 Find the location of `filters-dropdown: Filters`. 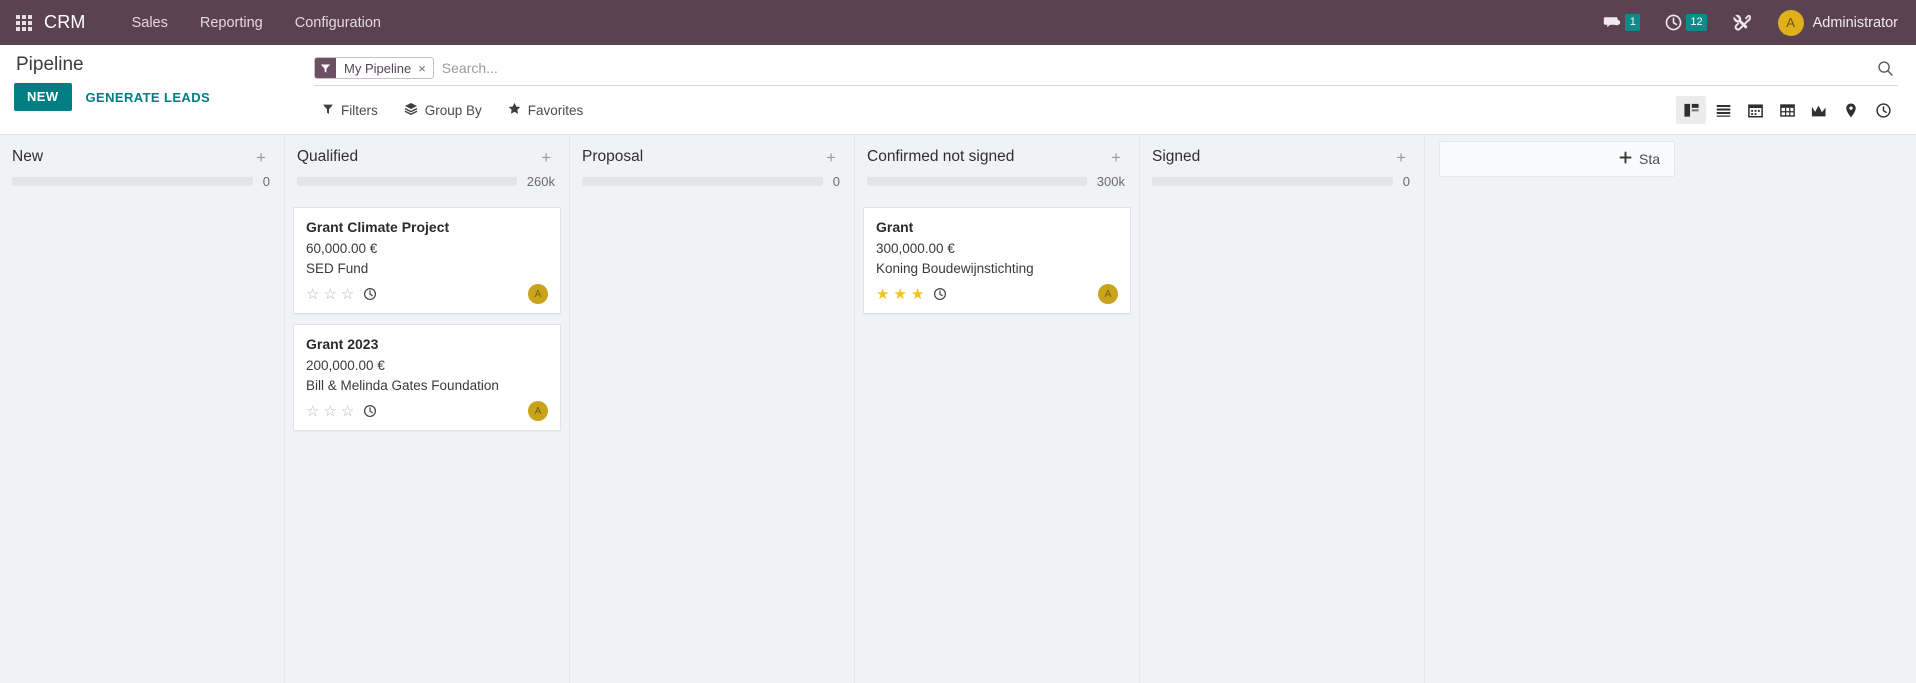

filters-dropdown: Filters is located at coordinates (350, 110).